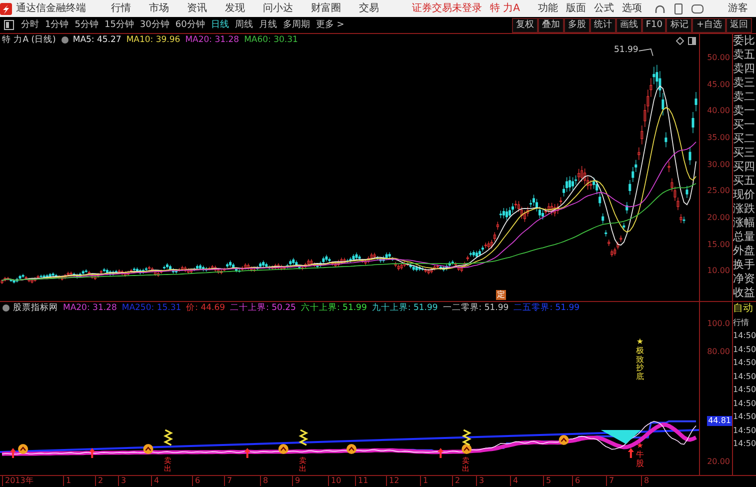 Image resolution: width=756 pixels, height=487 pixels. Describe the element at coordinates (604, 8) in the screenshot. I see `menu-item: 公式` at that location.